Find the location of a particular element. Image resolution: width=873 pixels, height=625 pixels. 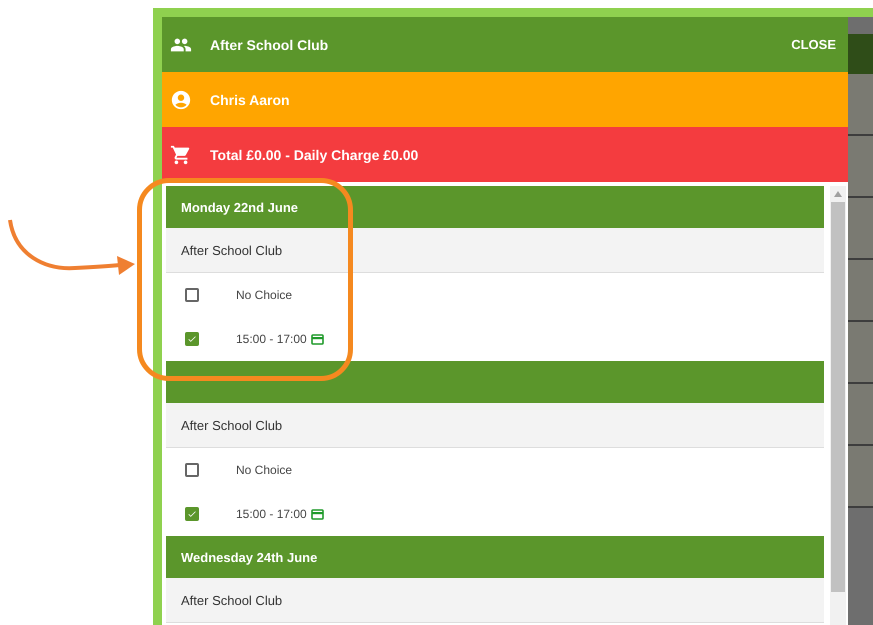

scroll-up-icon is located at coordinates (838, 194).